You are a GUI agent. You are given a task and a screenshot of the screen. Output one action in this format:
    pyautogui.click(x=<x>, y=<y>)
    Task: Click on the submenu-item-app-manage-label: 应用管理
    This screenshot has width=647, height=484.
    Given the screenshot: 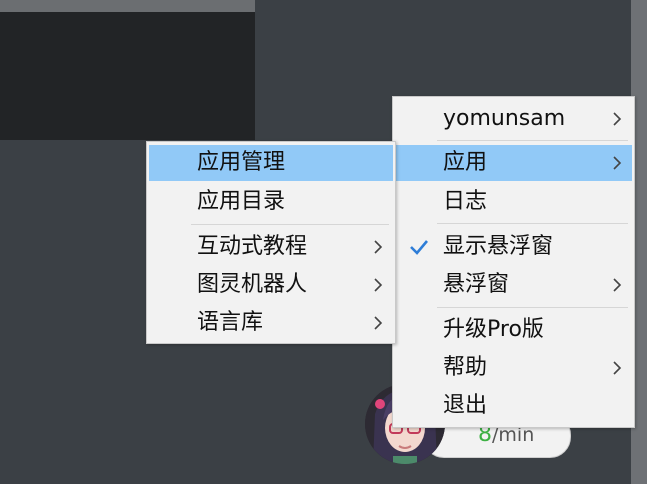 What is the action you would take?
    pyautogui.click(x=241, y=162)
    